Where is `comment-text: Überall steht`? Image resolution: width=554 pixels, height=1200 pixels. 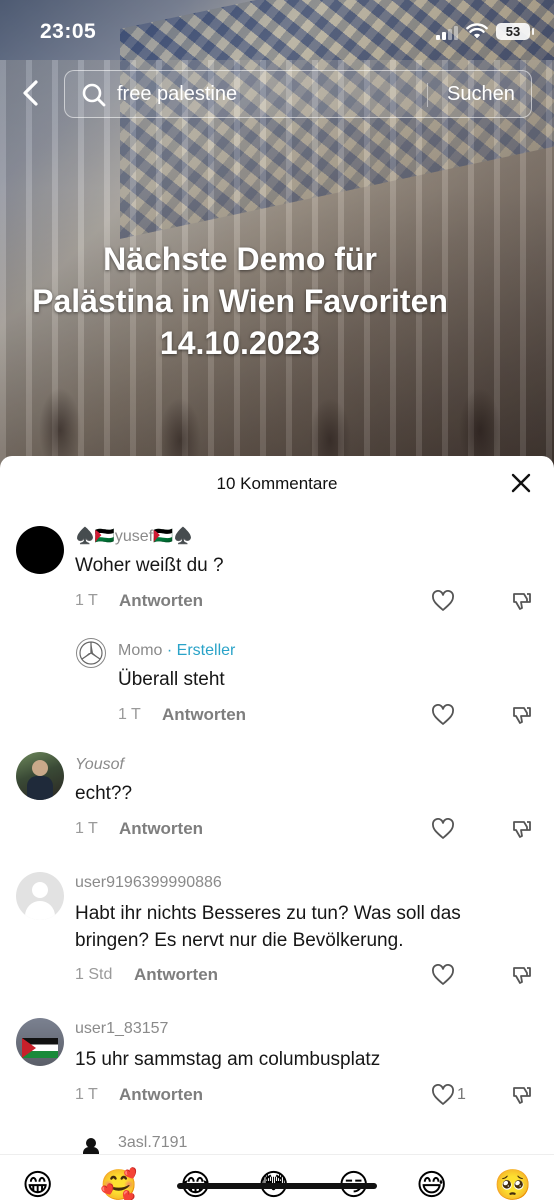 comment-text: Überall steht is located at coordinates (171, 679).